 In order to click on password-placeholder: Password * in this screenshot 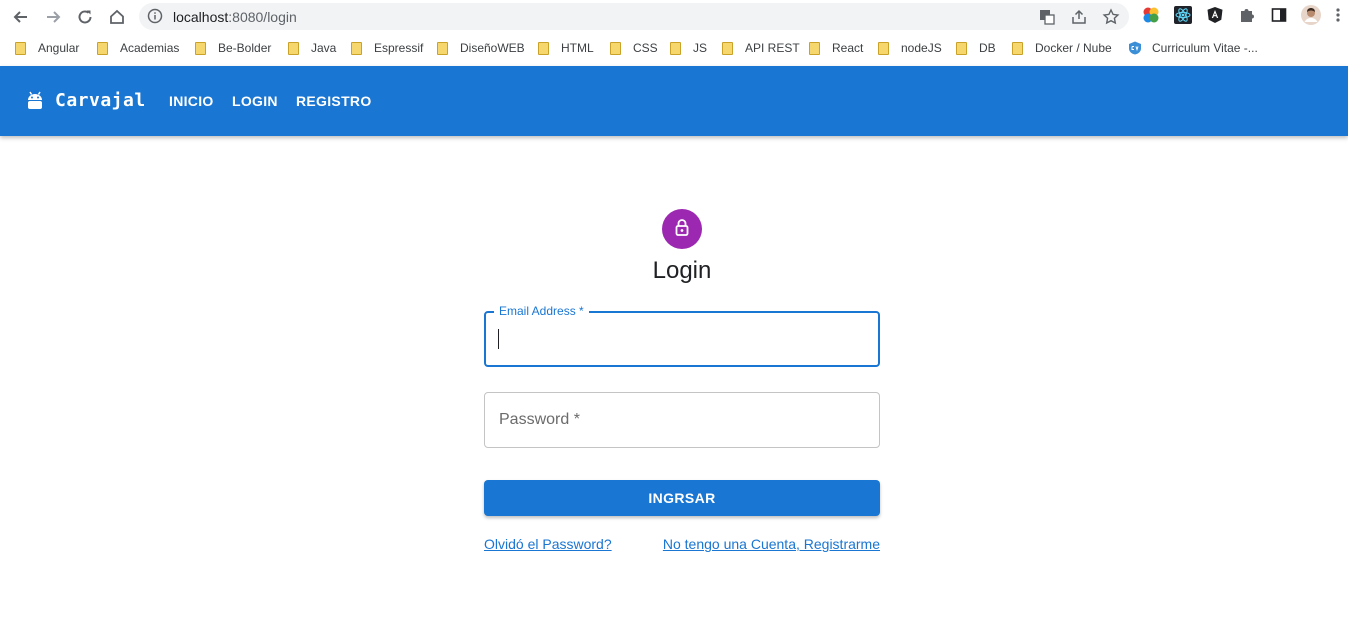, I will do `click(539, 419)`.